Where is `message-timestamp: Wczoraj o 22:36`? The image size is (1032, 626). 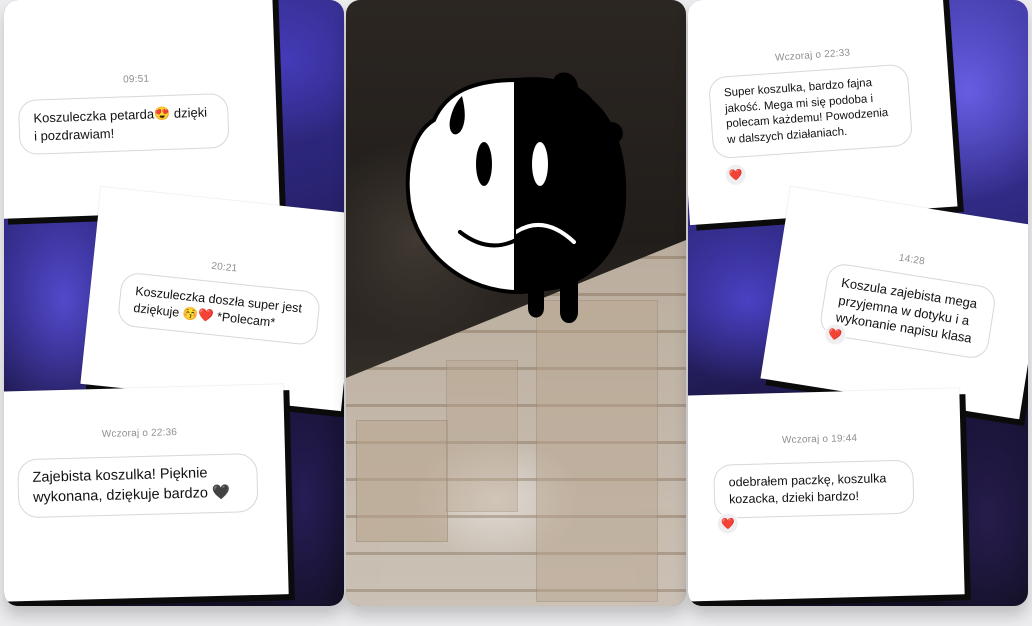 message-timestamp: Wczoraj o 22:36 is located at coordinates (139, 434).